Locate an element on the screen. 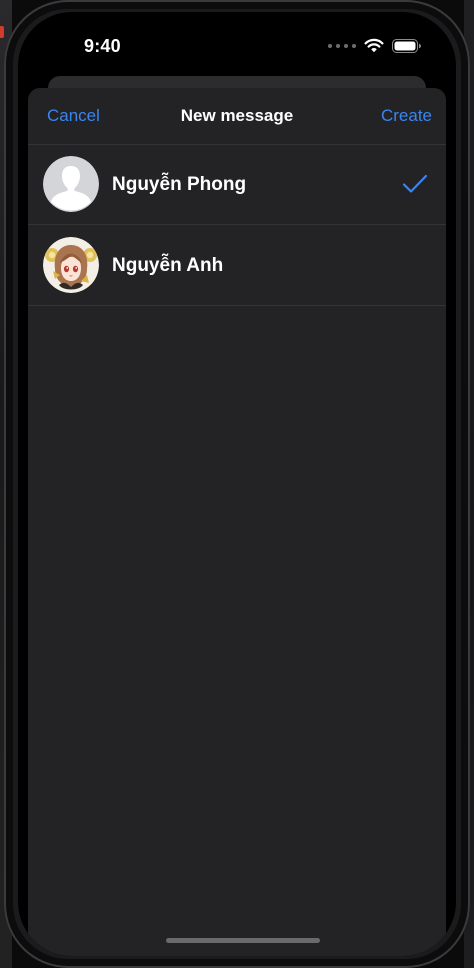 Image resolution: width=474 pixels, height=968 pixels. contact-row-nguyen-anh: Nguyễn Anh is located at coordinates (237, 265).